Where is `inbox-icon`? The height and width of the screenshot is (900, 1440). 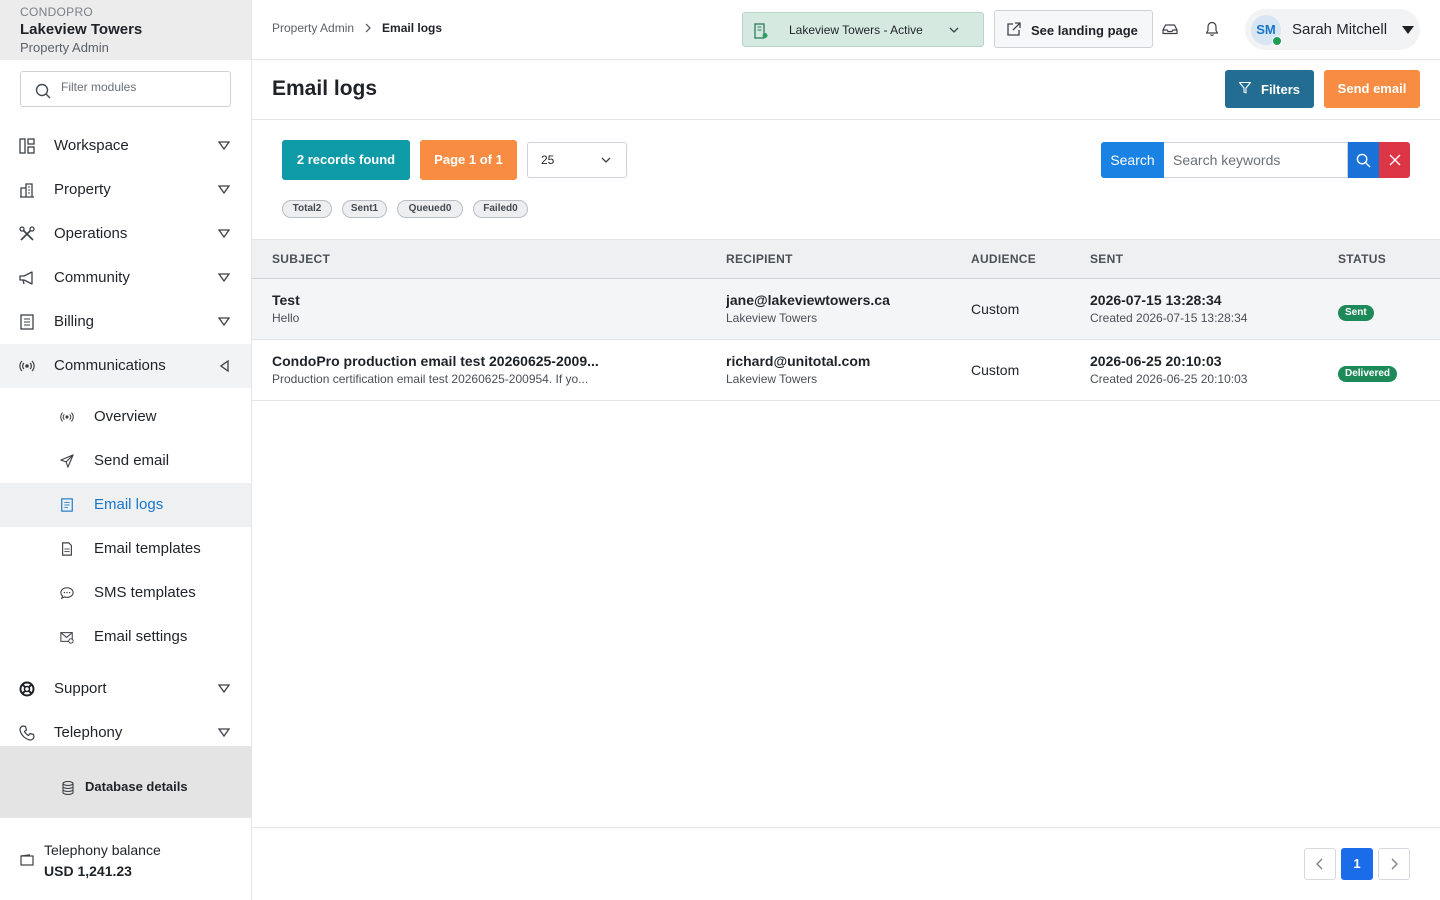 inbox-icon is located at coordinates (1170, 29).